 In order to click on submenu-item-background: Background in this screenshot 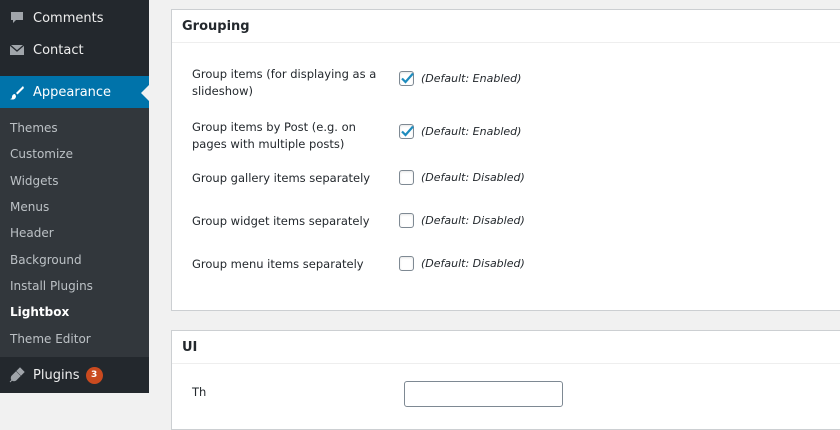, I will do `click(46, 260)`.